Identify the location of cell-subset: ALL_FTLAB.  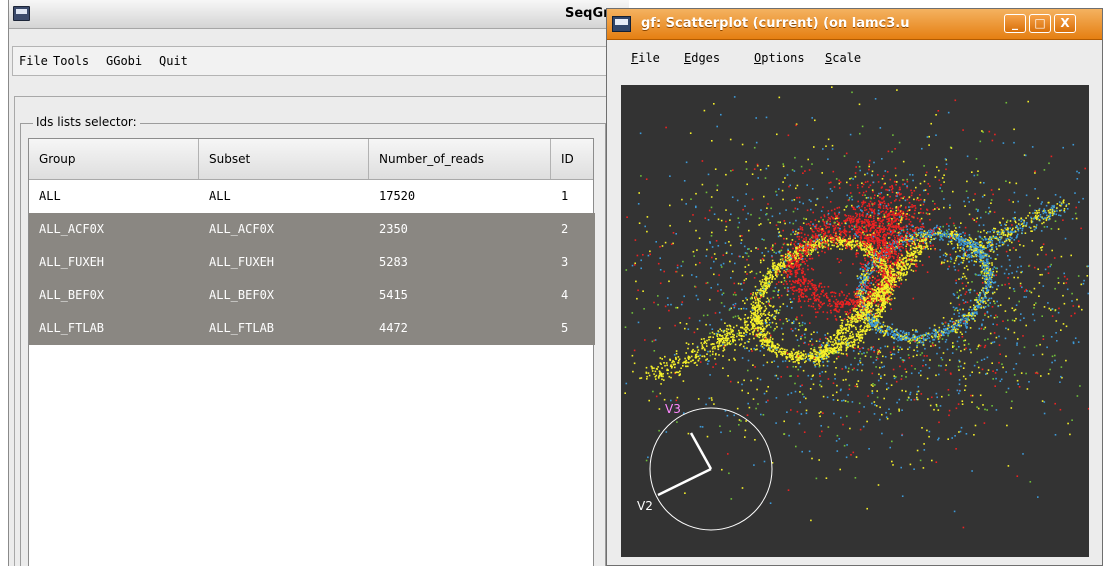
(242, 328).